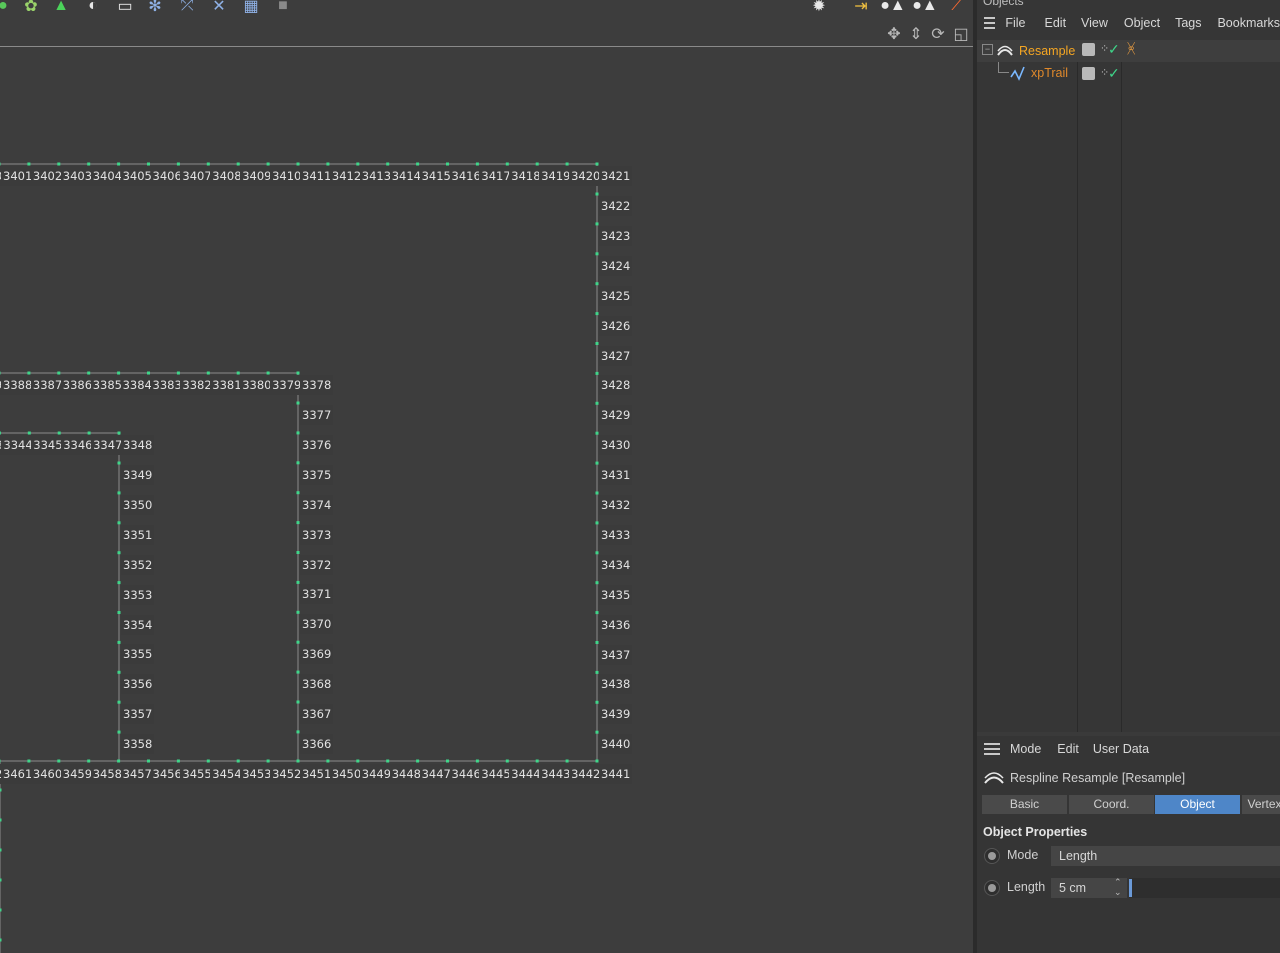 This screenshot has width=1280, height=953. I want to click on point-label: 3434, so click(616, 564).